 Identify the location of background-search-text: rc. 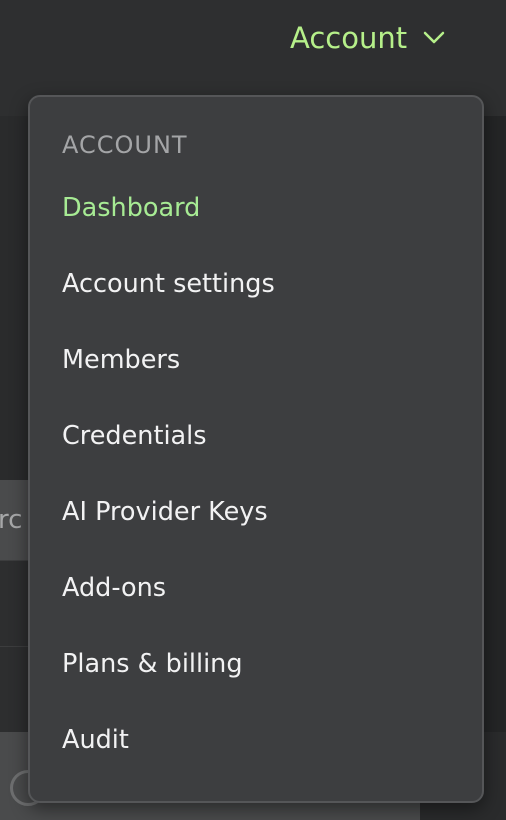
(11, 520).